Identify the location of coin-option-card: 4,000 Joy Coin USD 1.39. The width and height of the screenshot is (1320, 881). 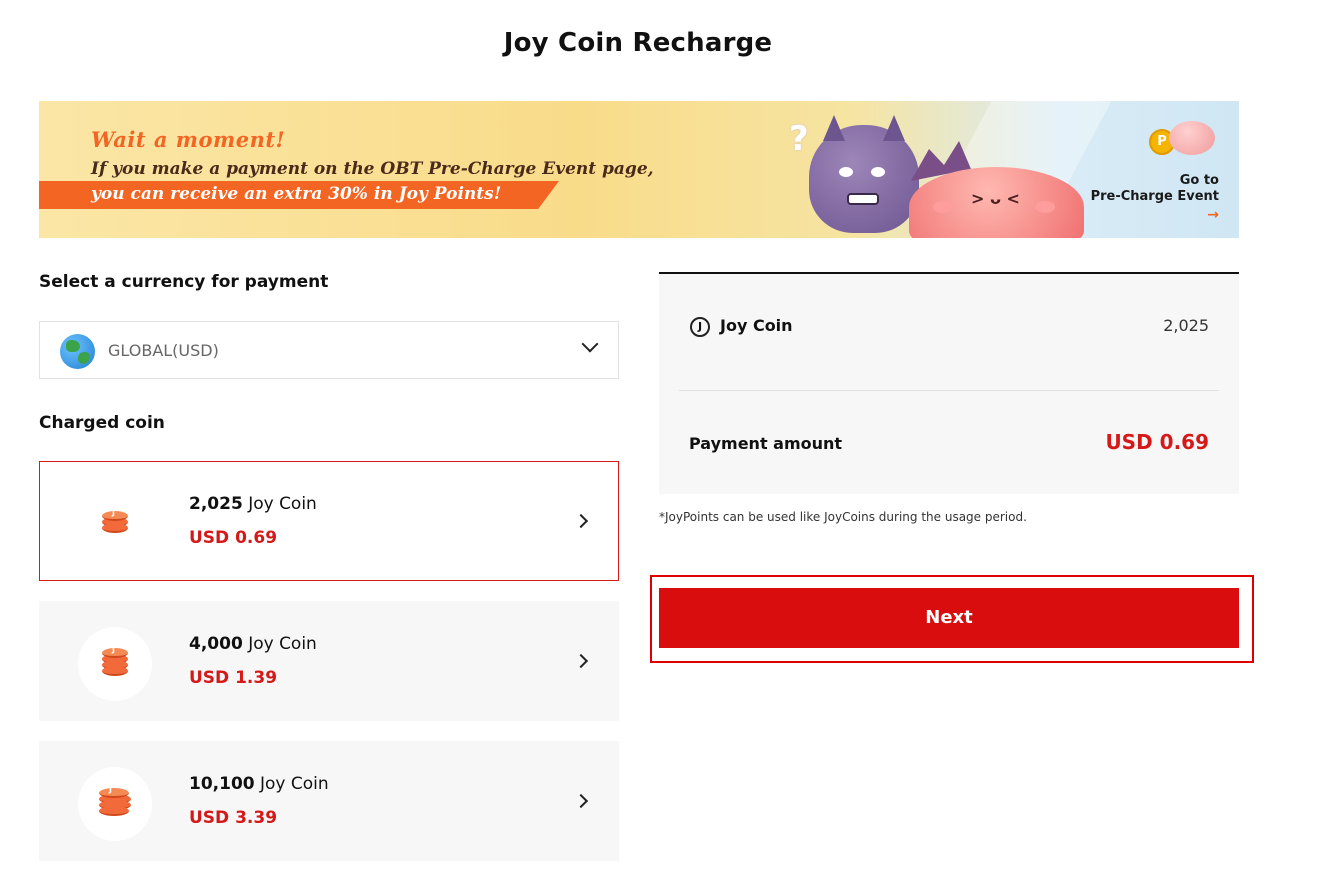
(329, 661).